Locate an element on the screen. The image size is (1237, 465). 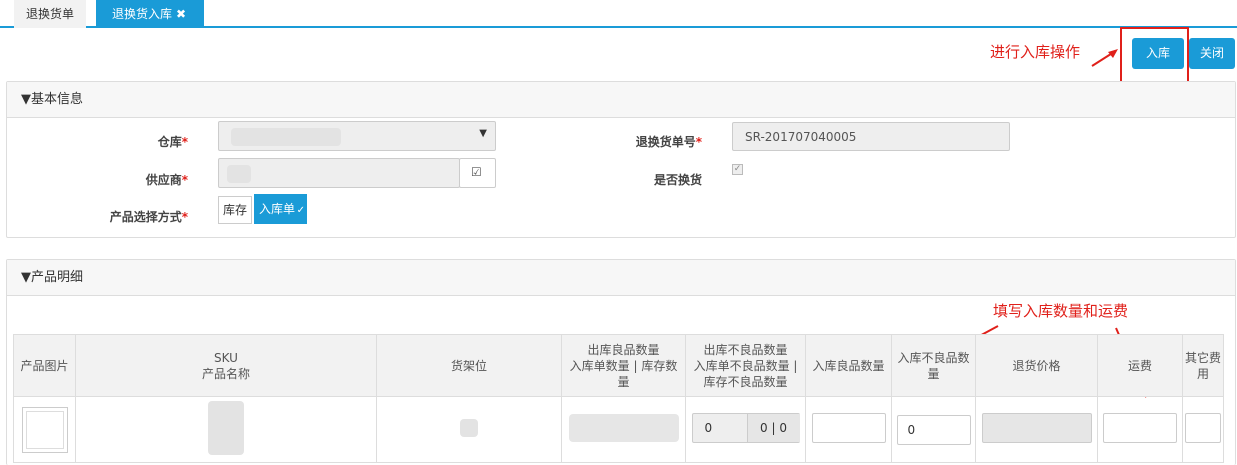
dropdown-arrow-icon: ▼ is located at coordinates (483, 133).